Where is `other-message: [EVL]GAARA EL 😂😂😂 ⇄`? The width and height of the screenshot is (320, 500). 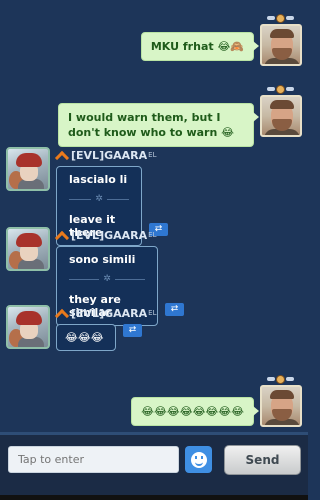 other-message: [EVL]GAARA EL 😂😂😂 ⇄ is located at coordinates (81, 328).